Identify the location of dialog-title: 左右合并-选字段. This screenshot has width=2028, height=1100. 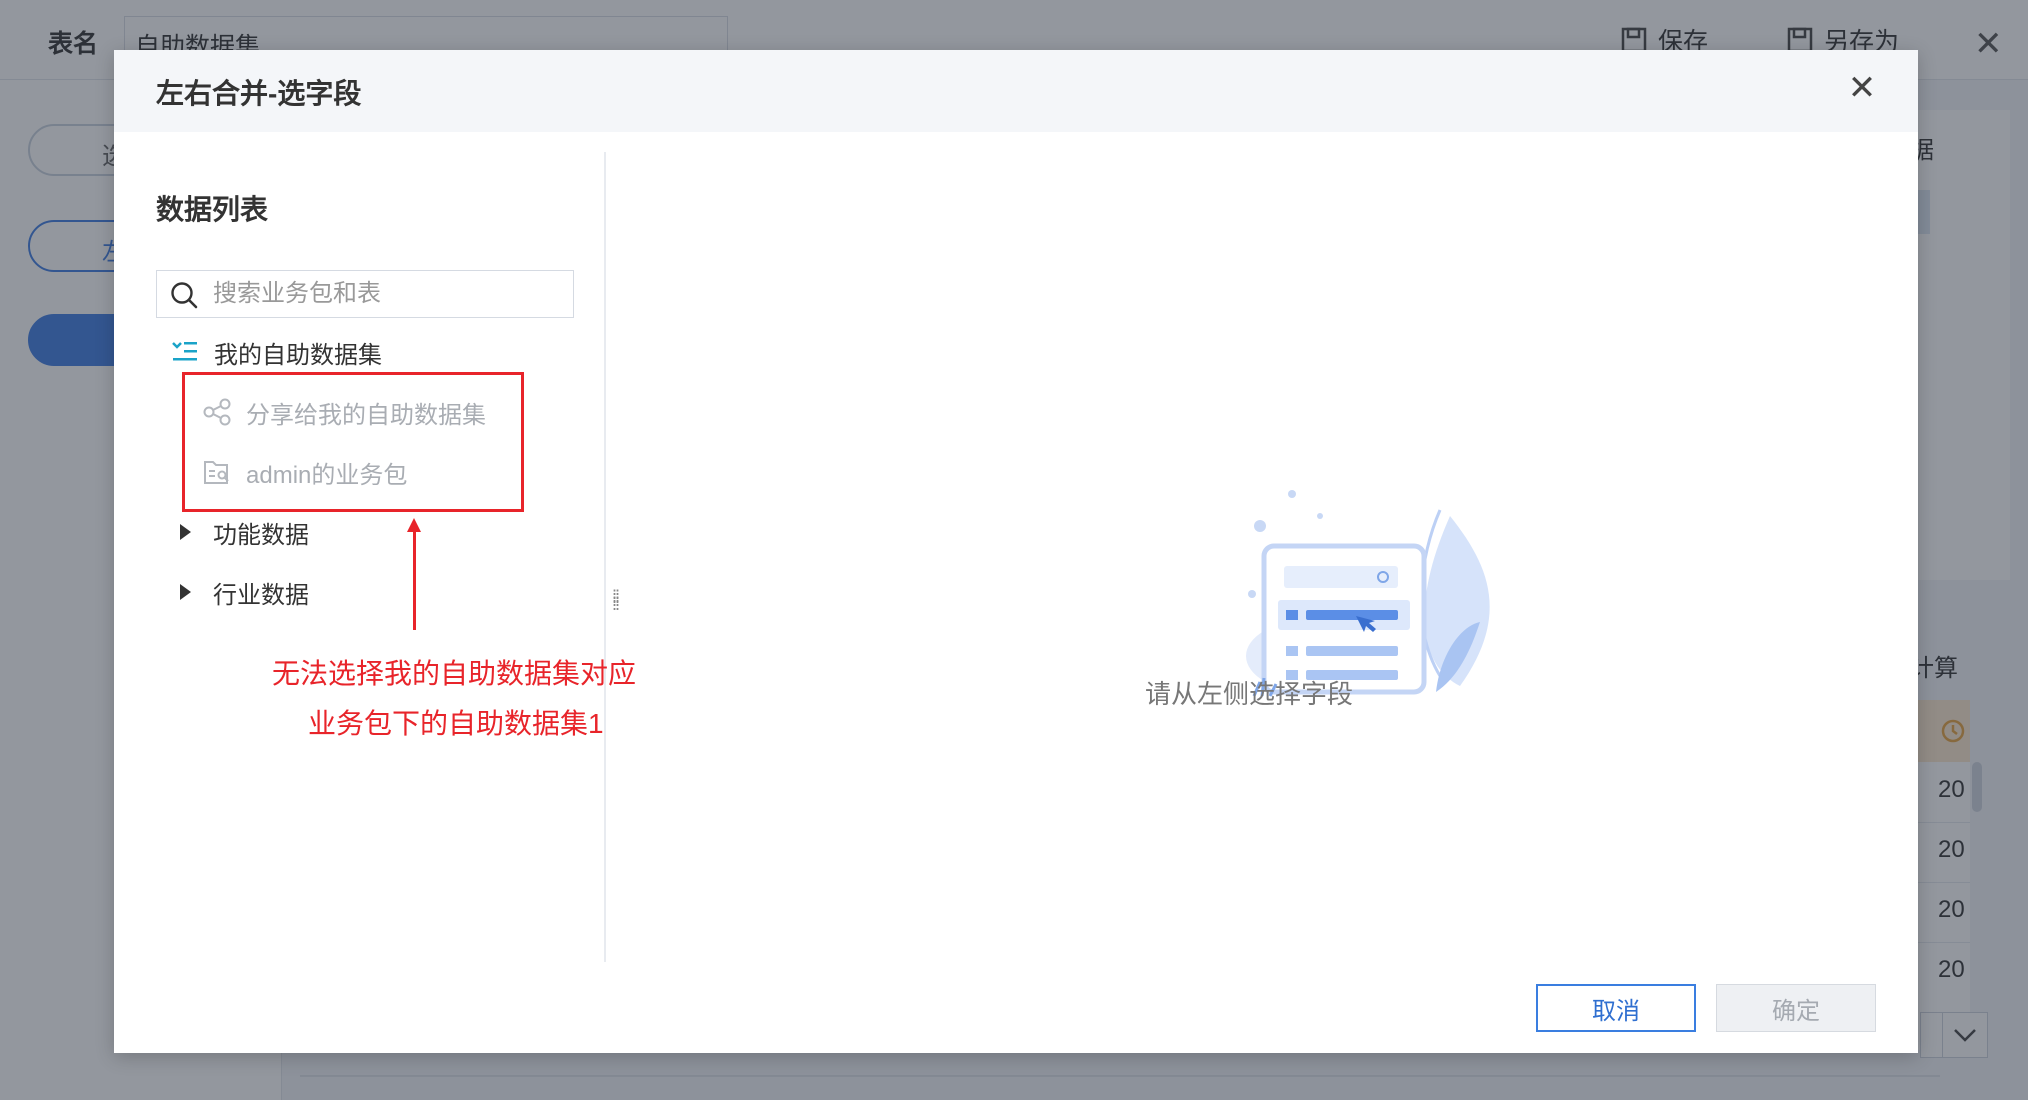
(259, 93).